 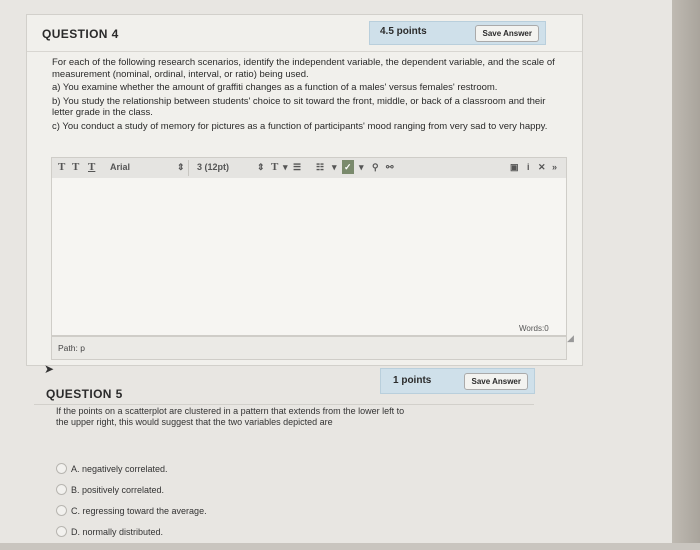 I want to click on text-style-t3-icon: T, so click(x=91, y=167).